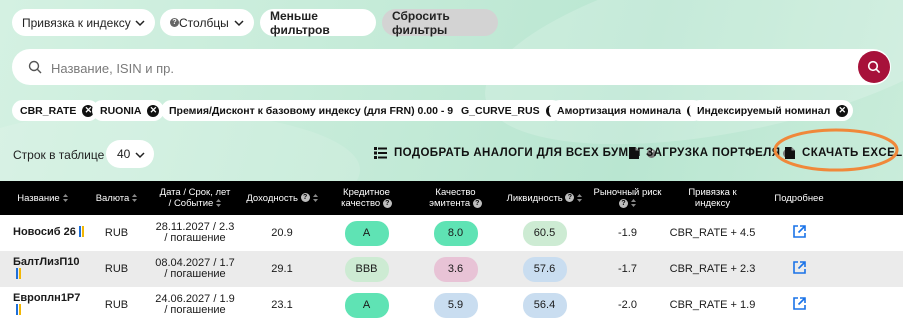 The width and height of the screenshot is (903, 323). Describe the element at coordinates (500, 110) in the screenshot. I see `chip-label: G_CURVE_RUS` at that location.